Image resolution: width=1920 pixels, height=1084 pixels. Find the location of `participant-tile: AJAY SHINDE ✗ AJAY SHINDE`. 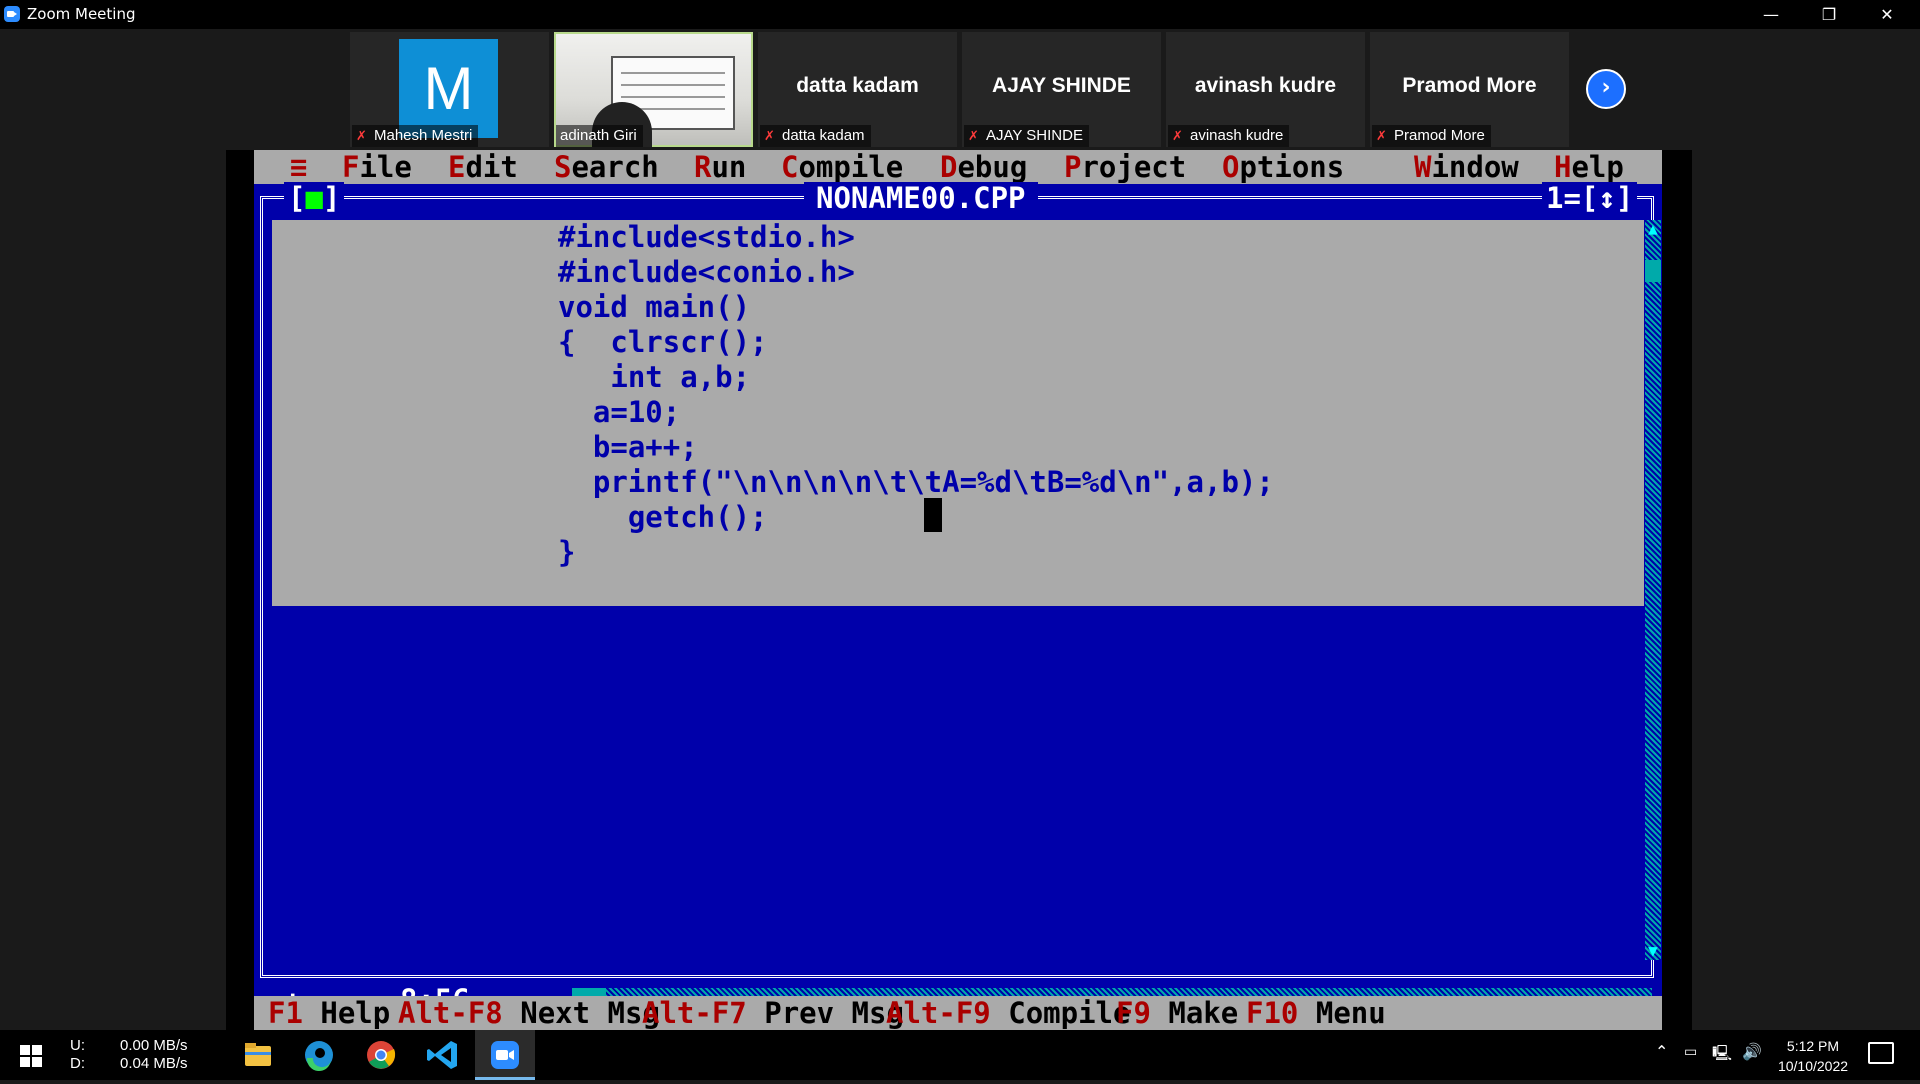

participant-tile: AJAY SHINDE ✗ AJAY SHINDE is located at coordinates (1061, 89).